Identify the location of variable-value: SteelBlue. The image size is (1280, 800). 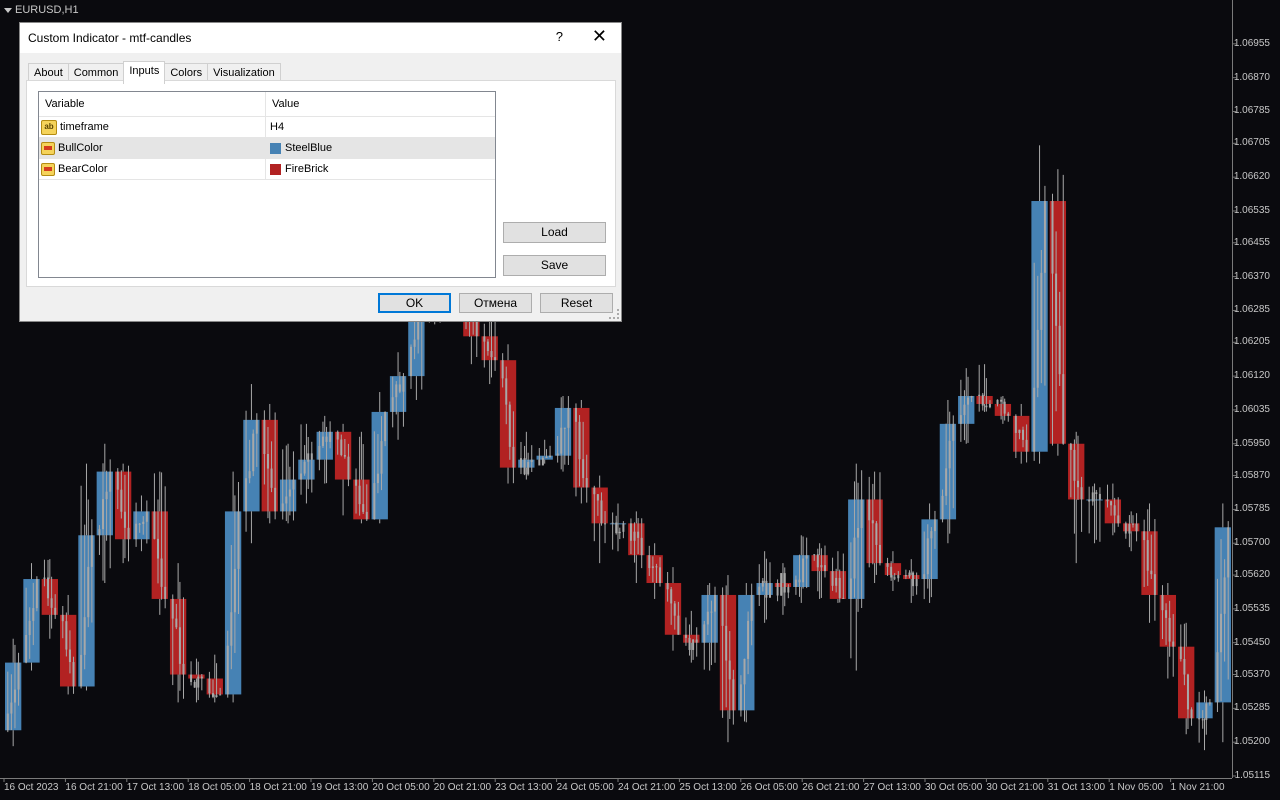
(308, 148).